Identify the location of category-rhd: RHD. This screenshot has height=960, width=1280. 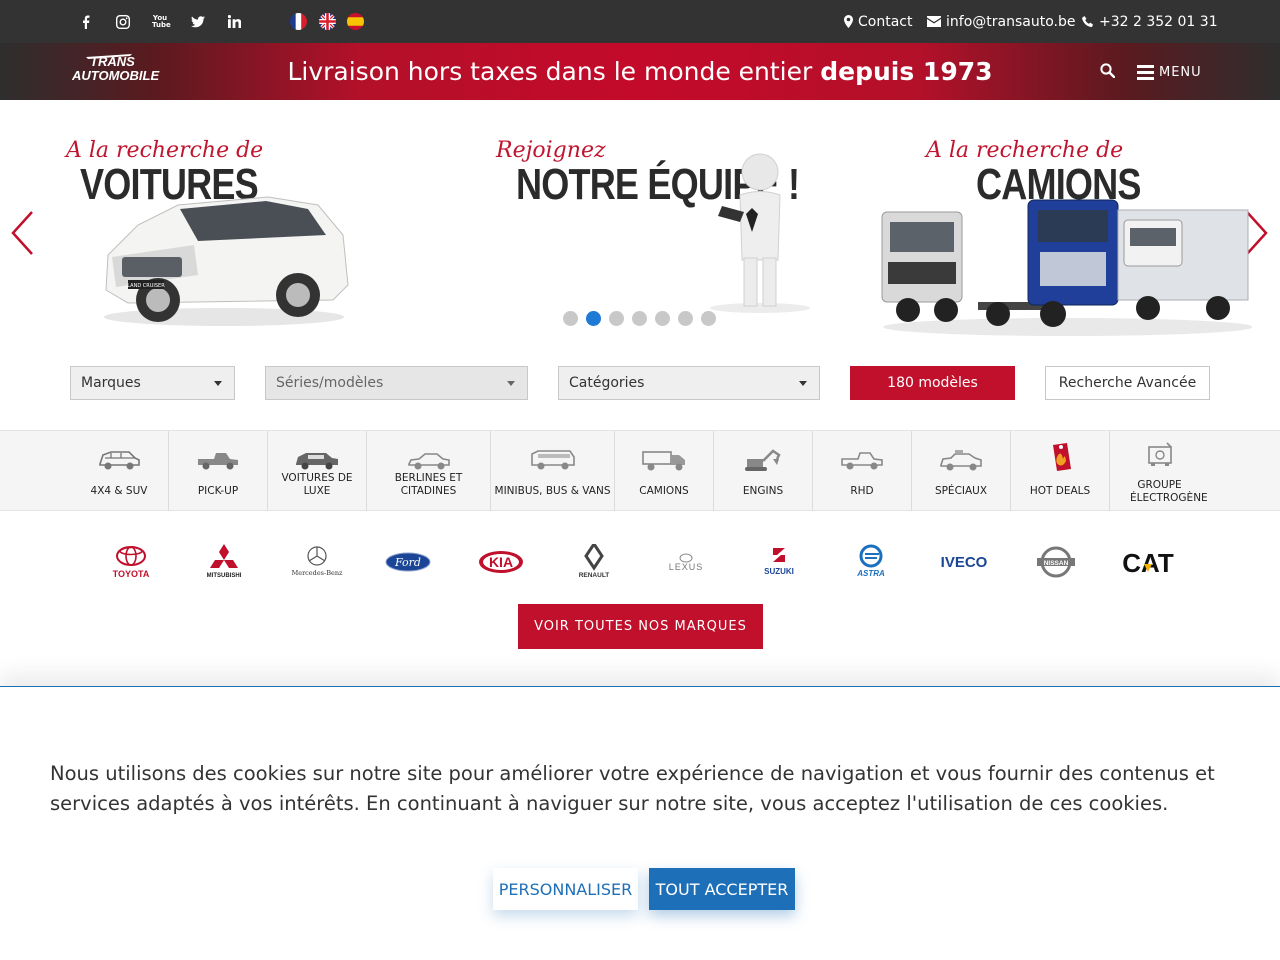
(862, 471).